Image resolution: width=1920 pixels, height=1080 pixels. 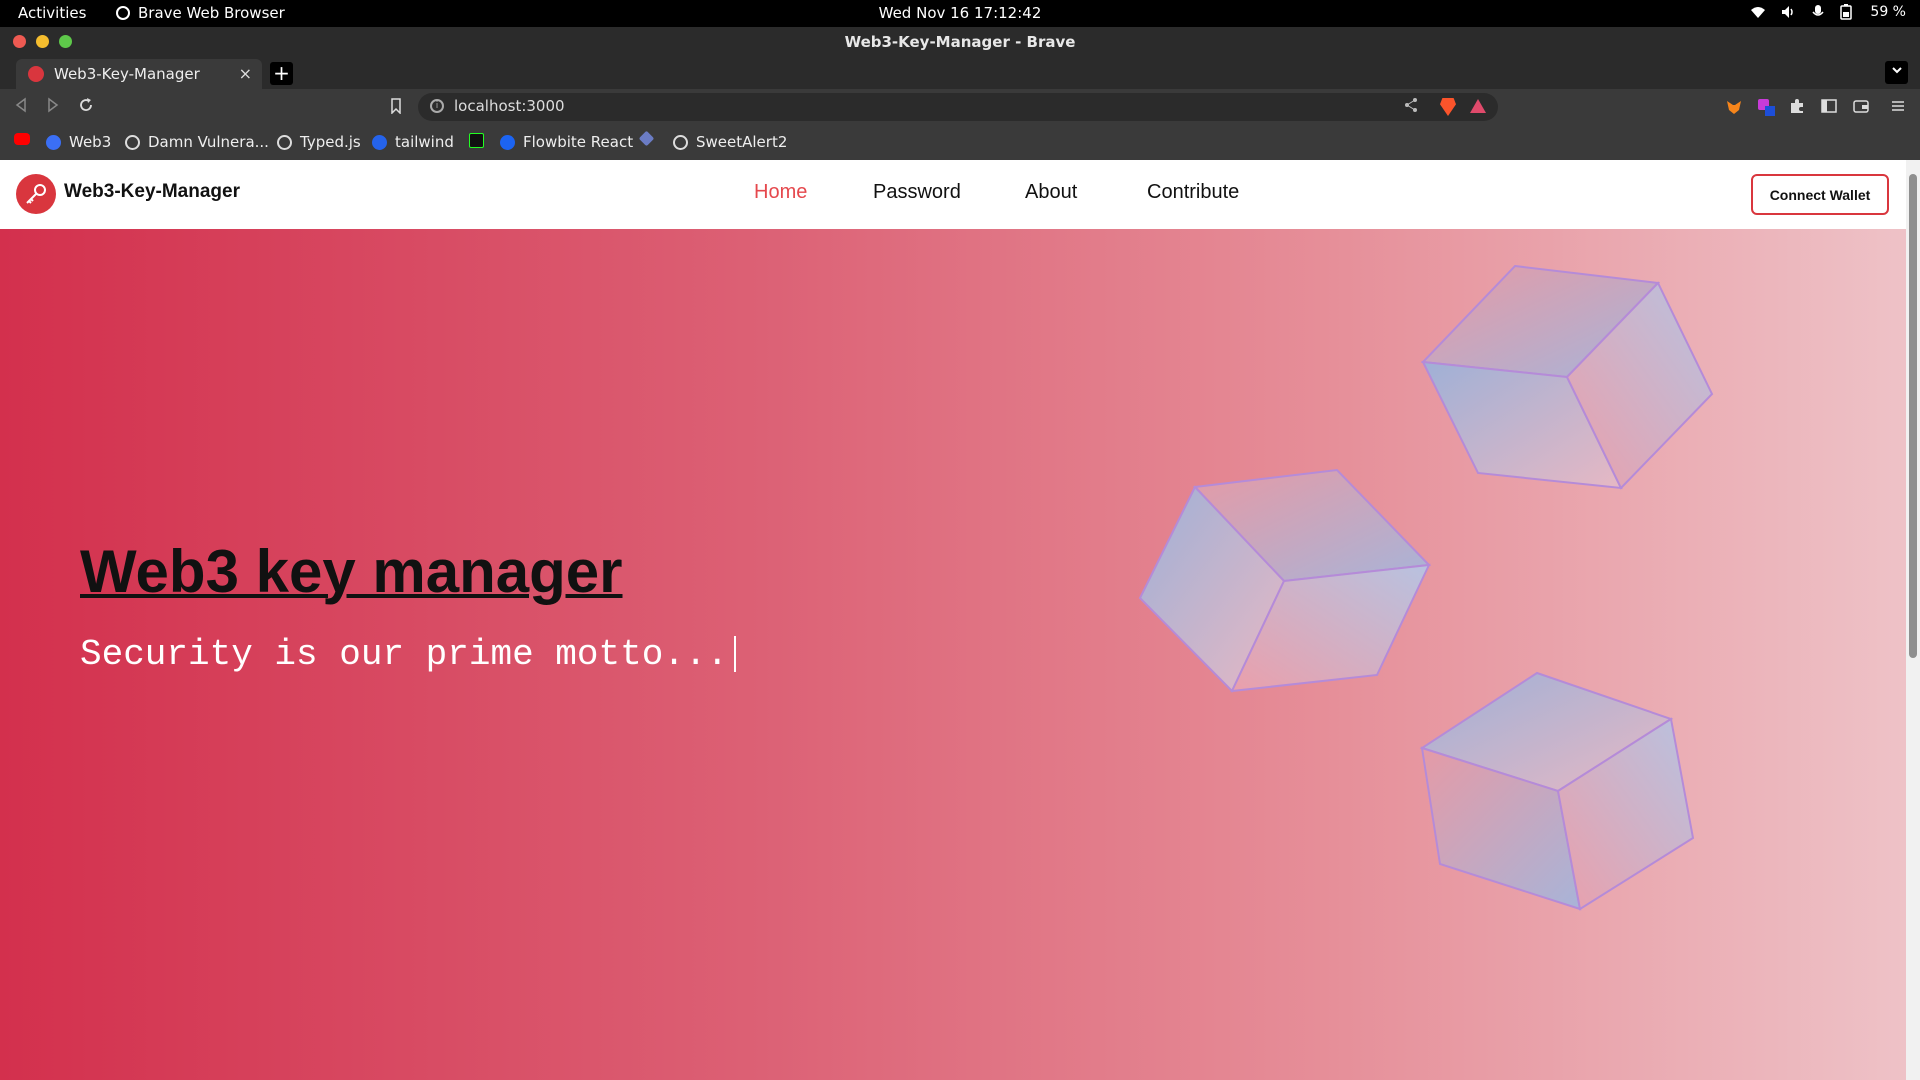 I want to click on forward-button, so click(x=53, y=107).